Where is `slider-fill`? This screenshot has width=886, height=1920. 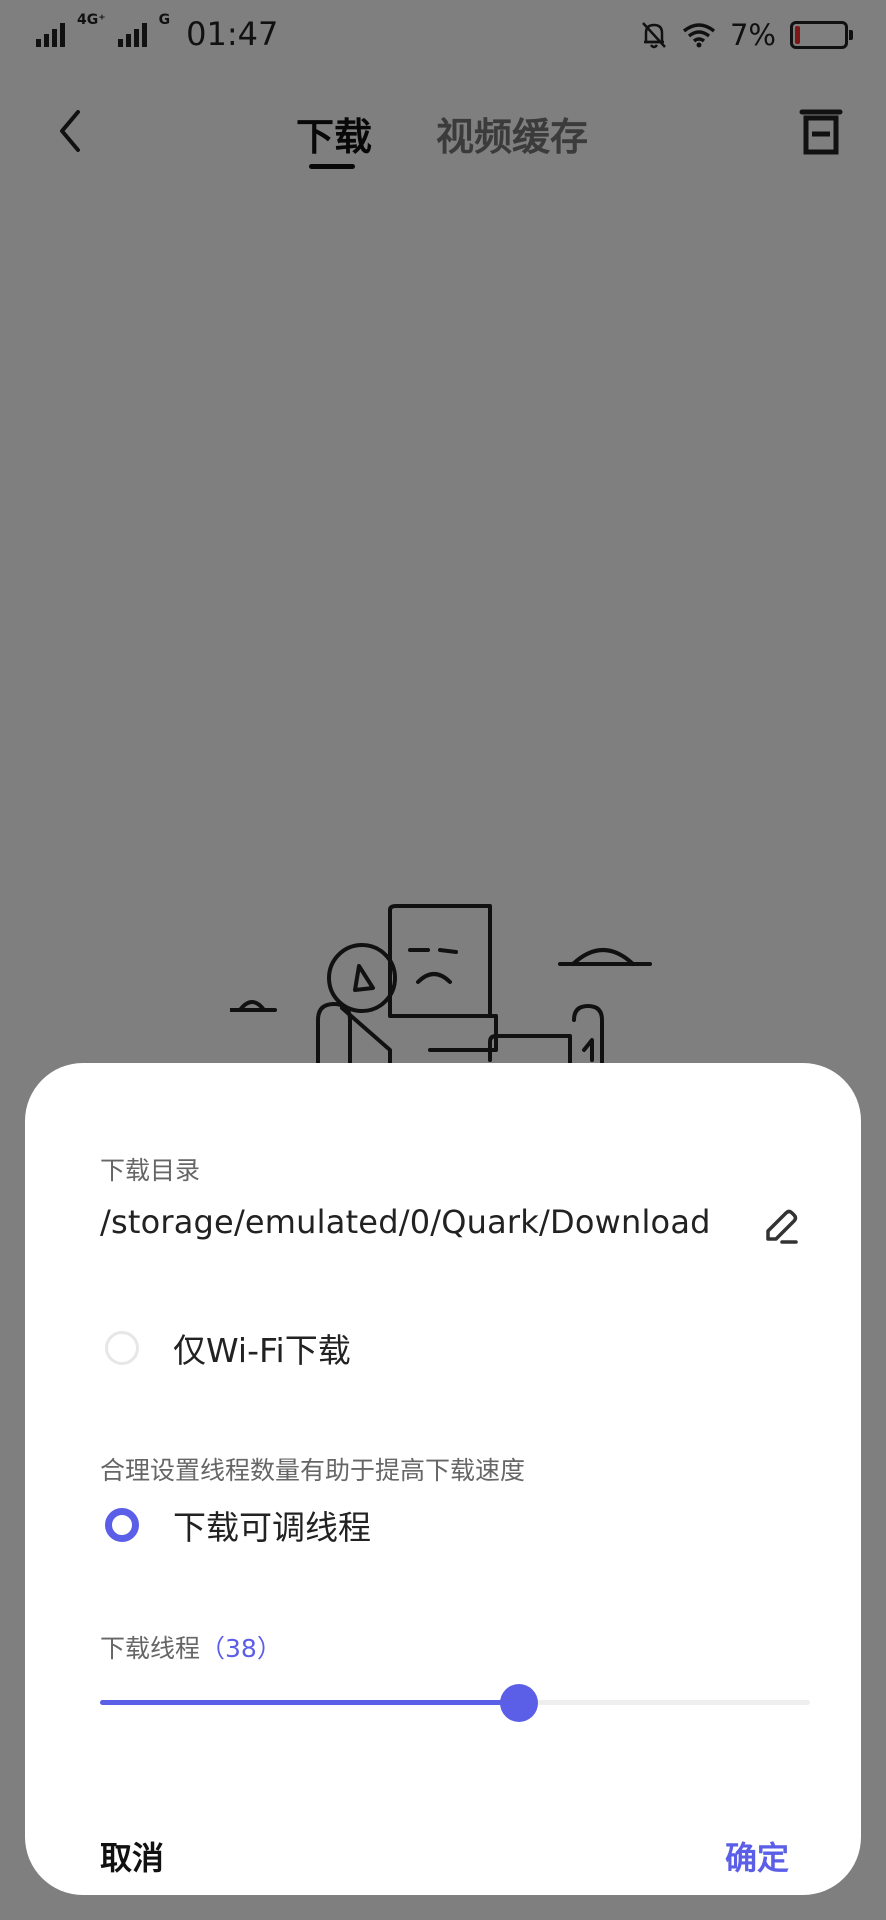
slider-fill is located at coordinates (309, 1702).